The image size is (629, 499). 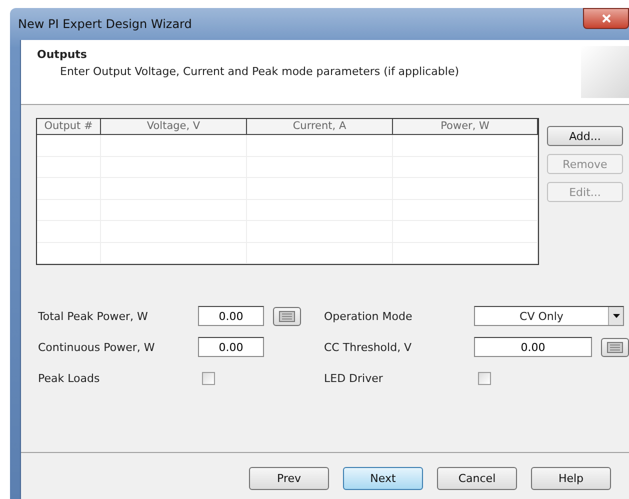 I want to click on field-label: Total Peak Power, W, so click(x=93, y=316).